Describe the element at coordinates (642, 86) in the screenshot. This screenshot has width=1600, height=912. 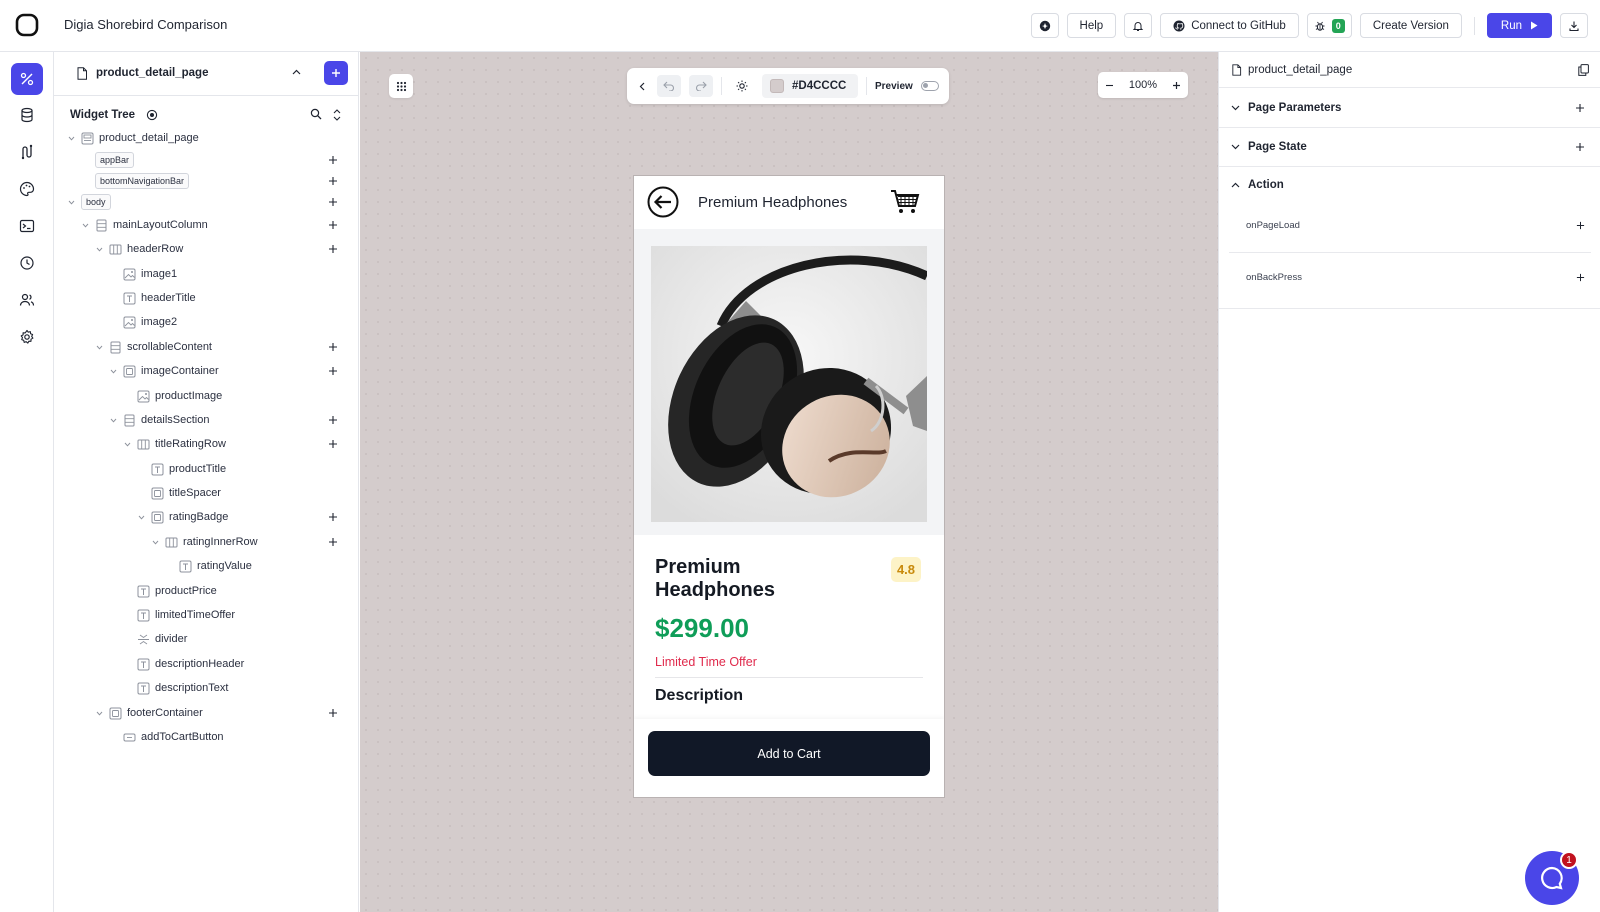
I see `collapse-toolbar-button` at that location.